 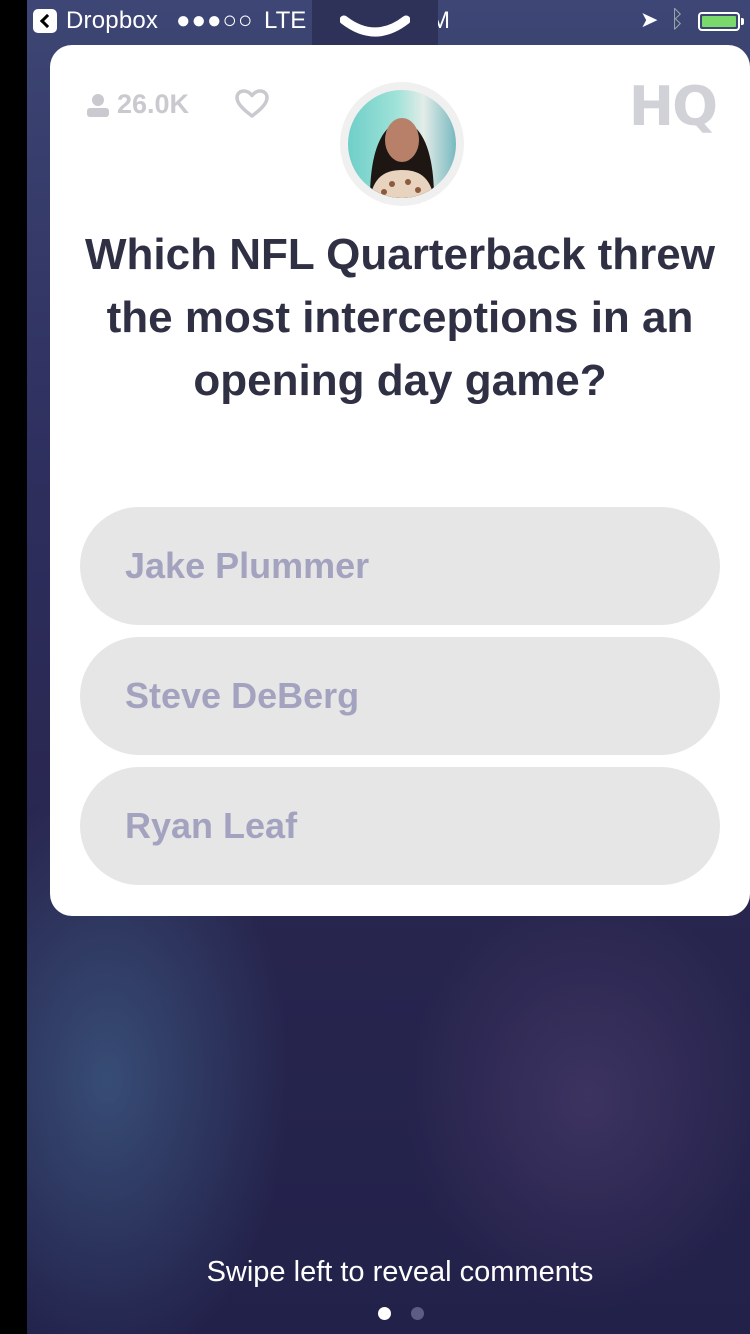 I want to click on back-to-app-icon, so click(x=45, y=21).